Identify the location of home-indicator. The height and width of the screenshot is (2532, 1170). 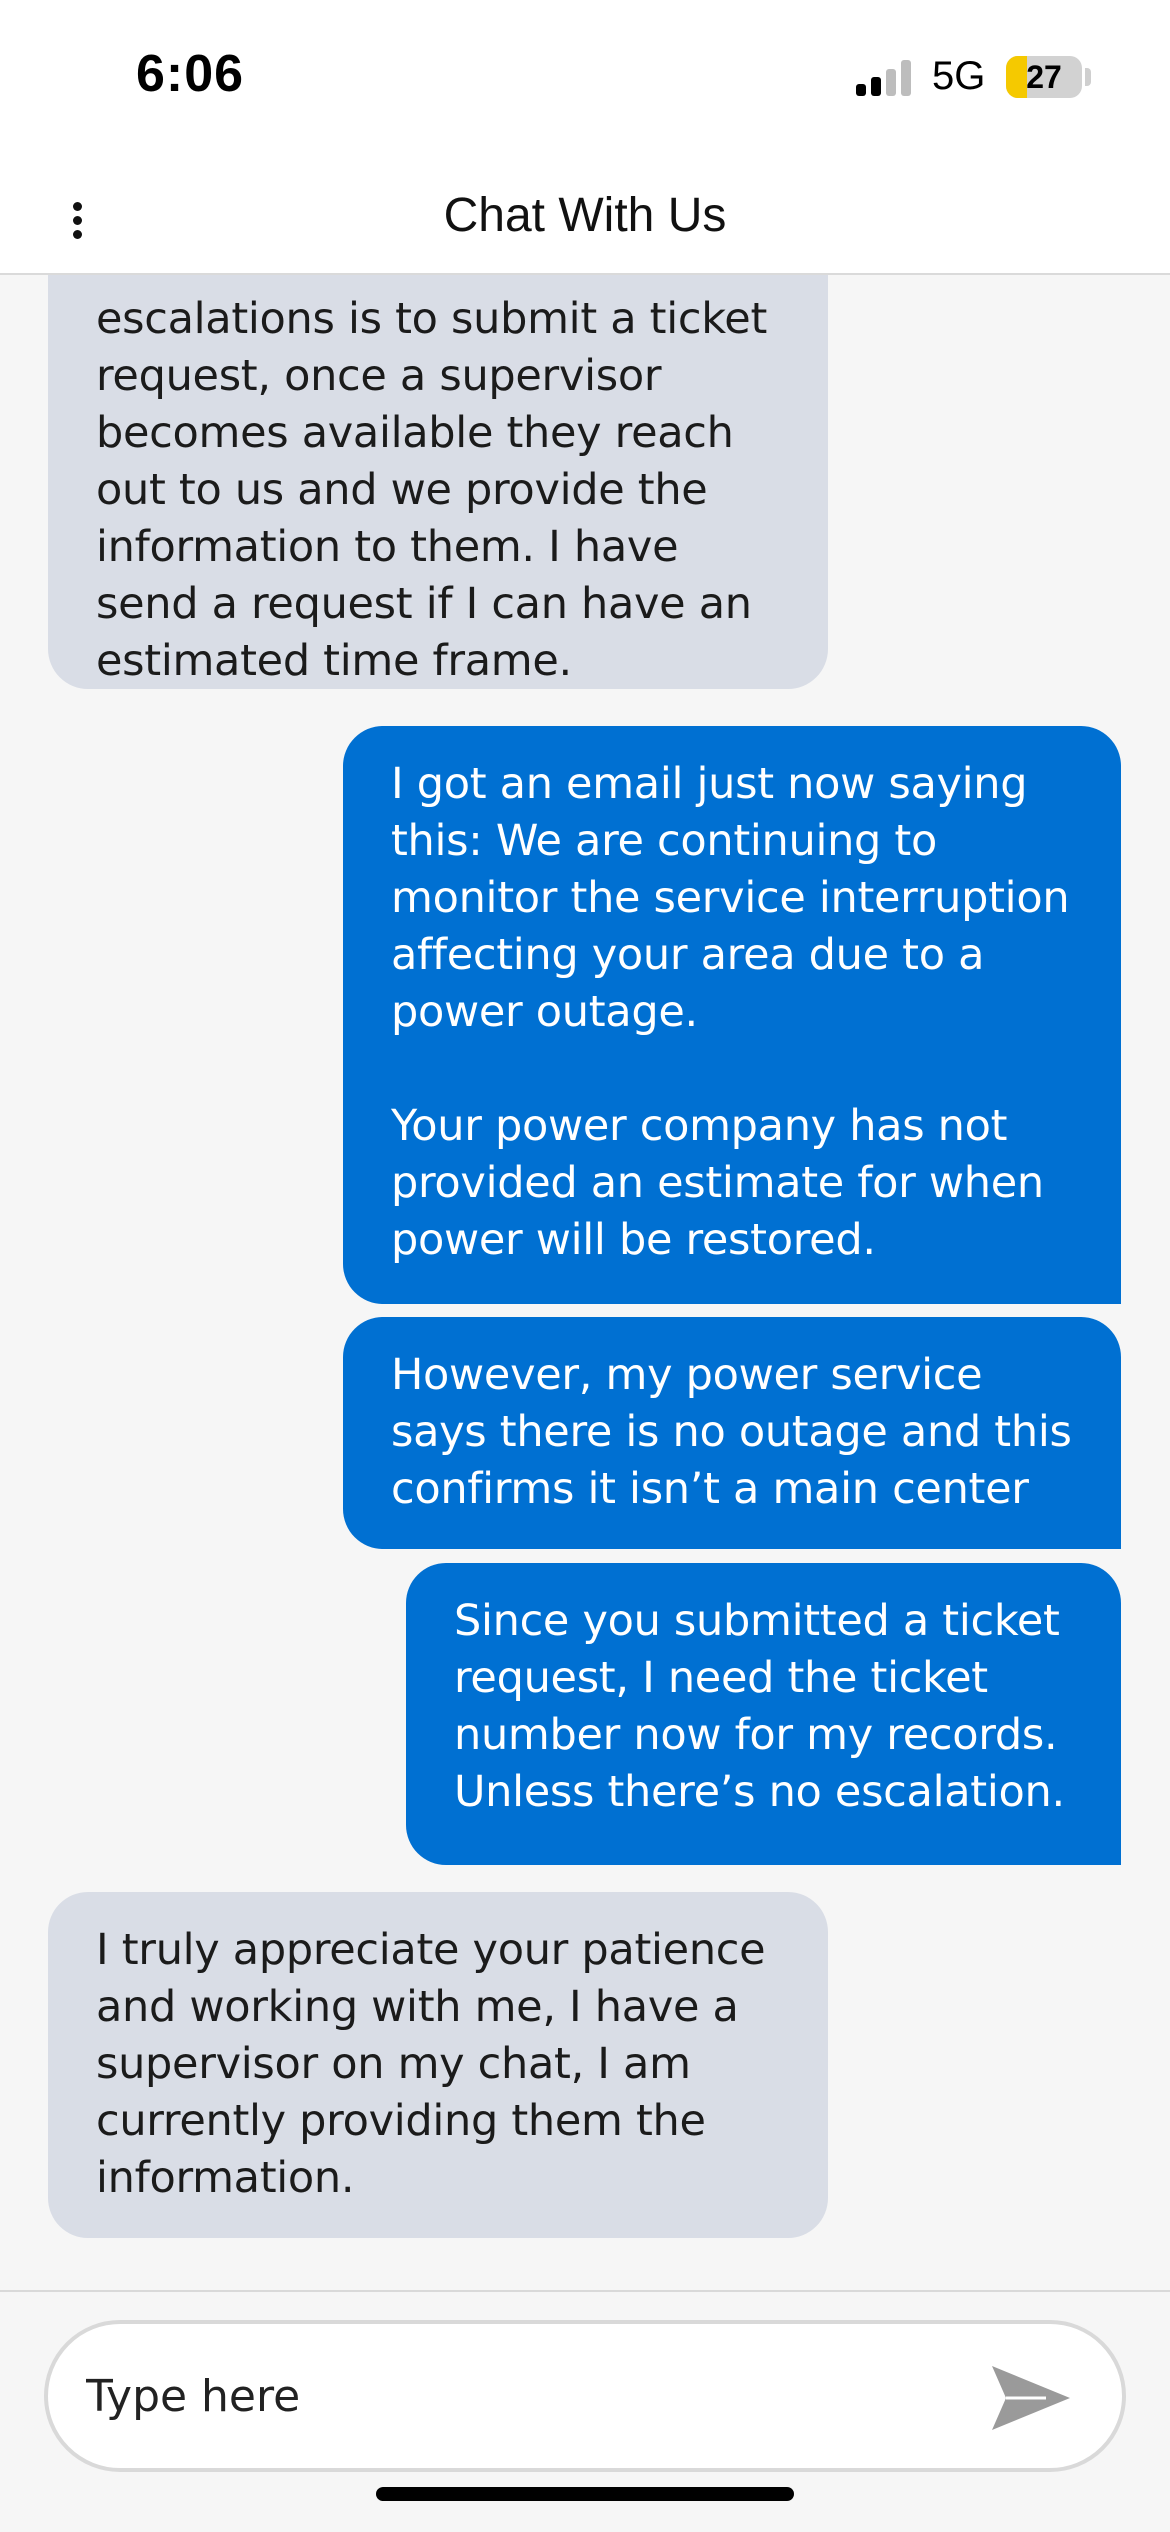
(585, 2494).